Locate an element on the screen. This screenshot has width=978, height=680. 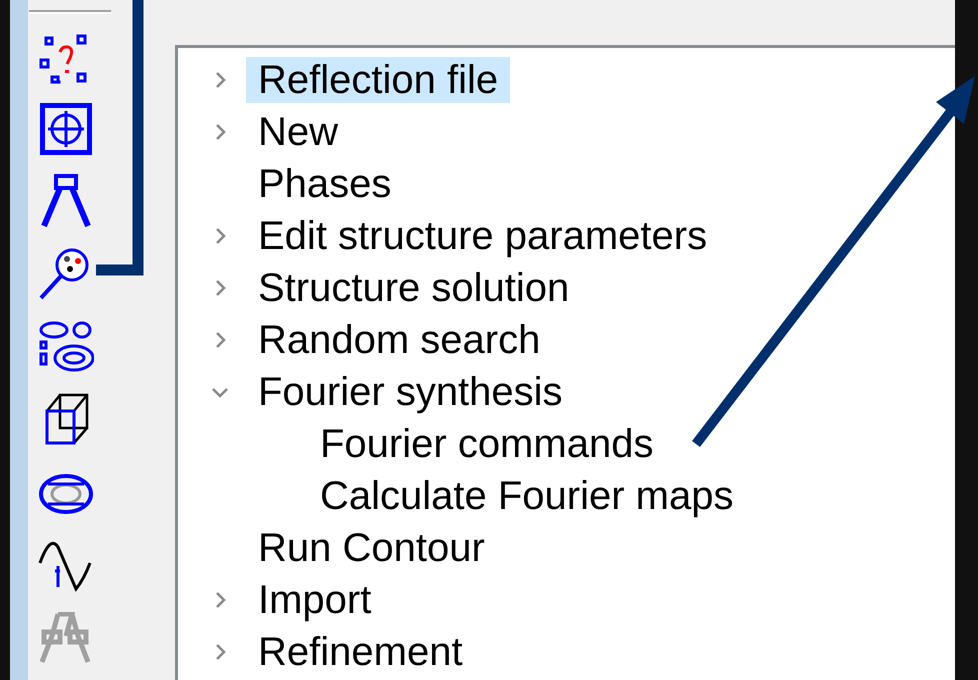
tree-row: Calculate Fourier maps is located at coordinates (566, 496).